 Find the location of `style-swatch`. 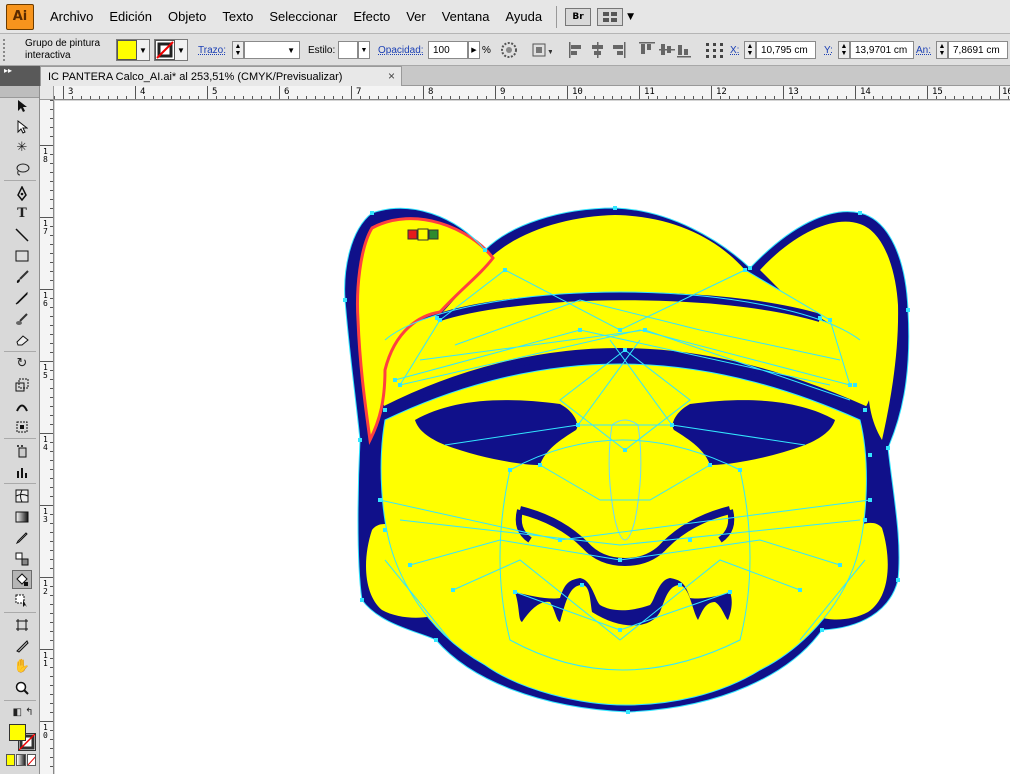

style-swatch is located at coordinates (348, 50).